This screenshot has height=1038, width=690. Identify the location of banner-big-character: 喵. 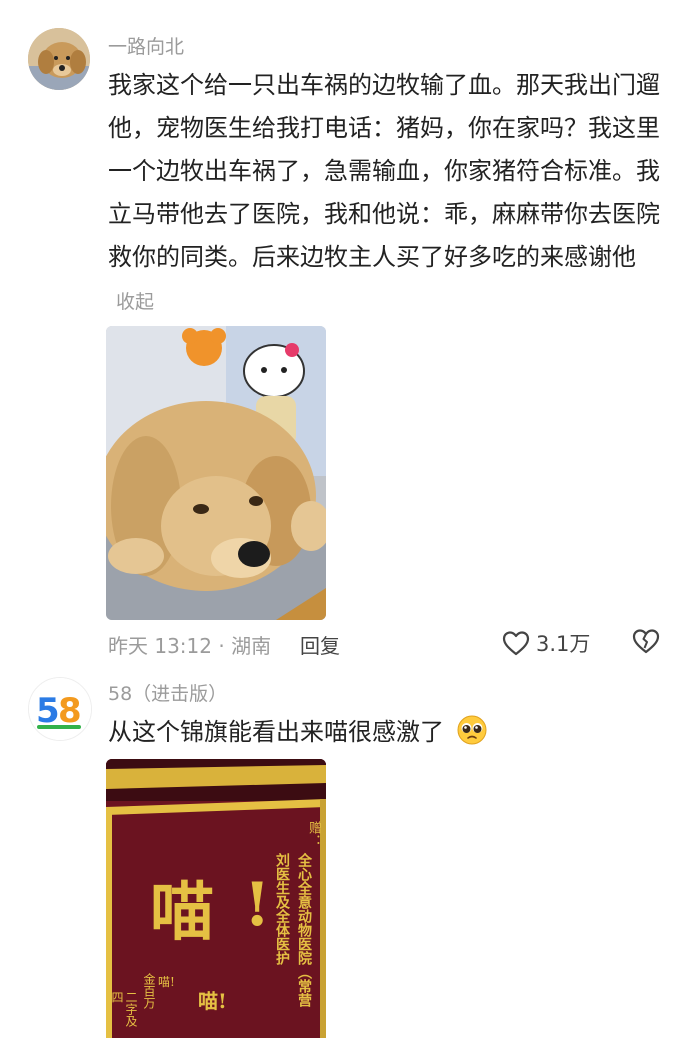
(182, 912).